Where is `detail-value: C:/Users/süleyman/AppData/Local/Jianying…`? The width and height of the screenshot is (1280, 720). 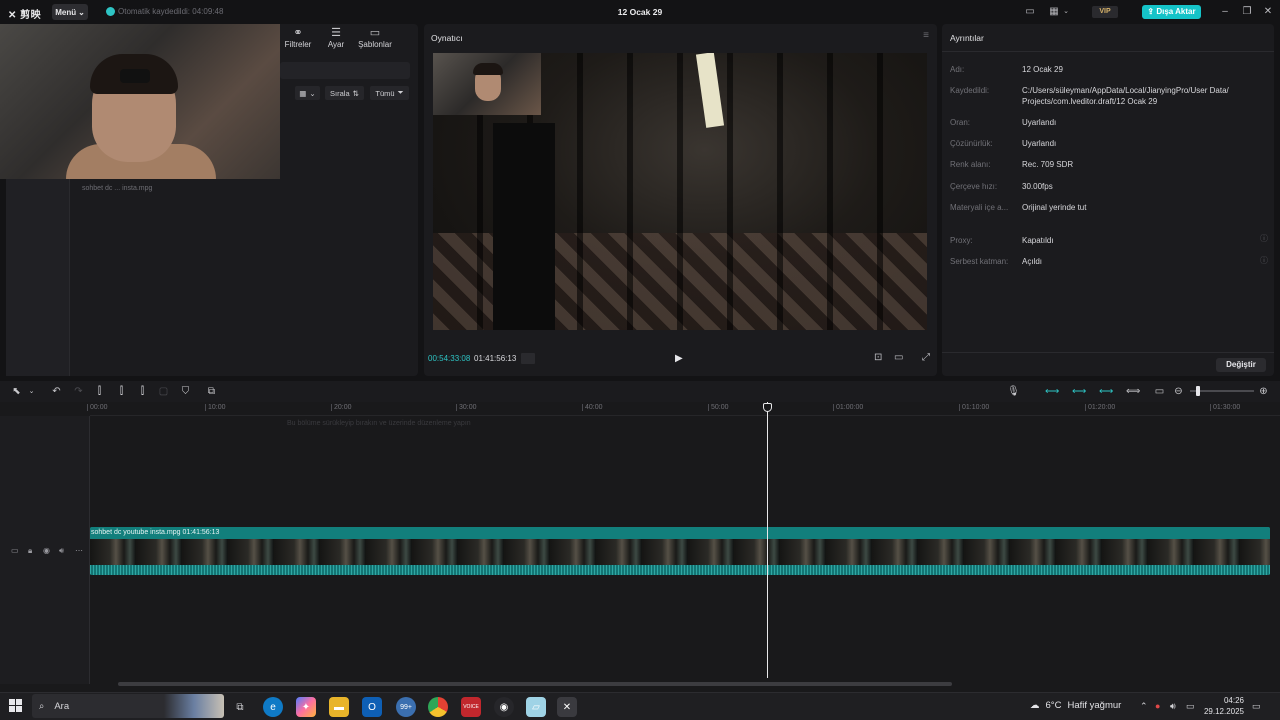 detail-value: C:/Users/süleyman/AppData/Local/Jianying… is located at coordinates (1125, 96).